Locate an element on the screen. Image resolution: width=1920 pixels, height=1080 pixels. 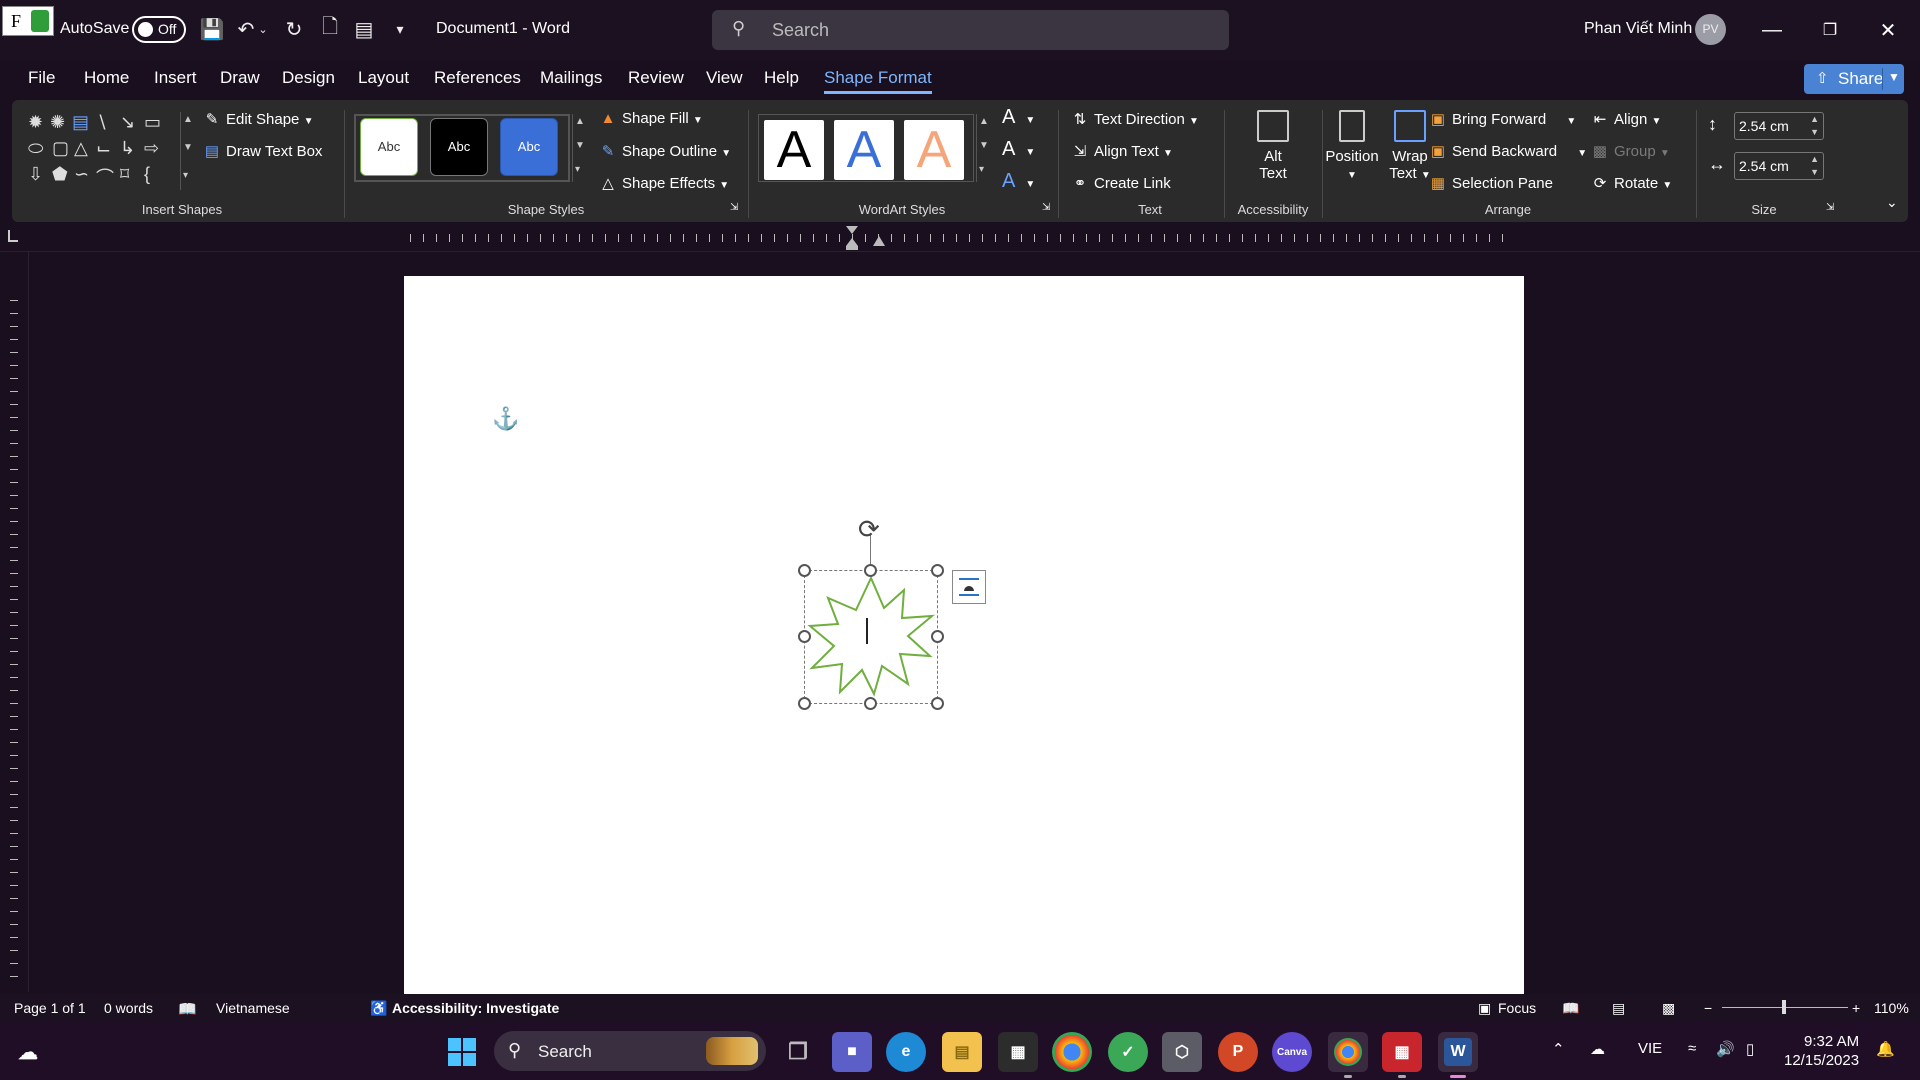
word-count: 0 words is located at coordinates (128, 1008).